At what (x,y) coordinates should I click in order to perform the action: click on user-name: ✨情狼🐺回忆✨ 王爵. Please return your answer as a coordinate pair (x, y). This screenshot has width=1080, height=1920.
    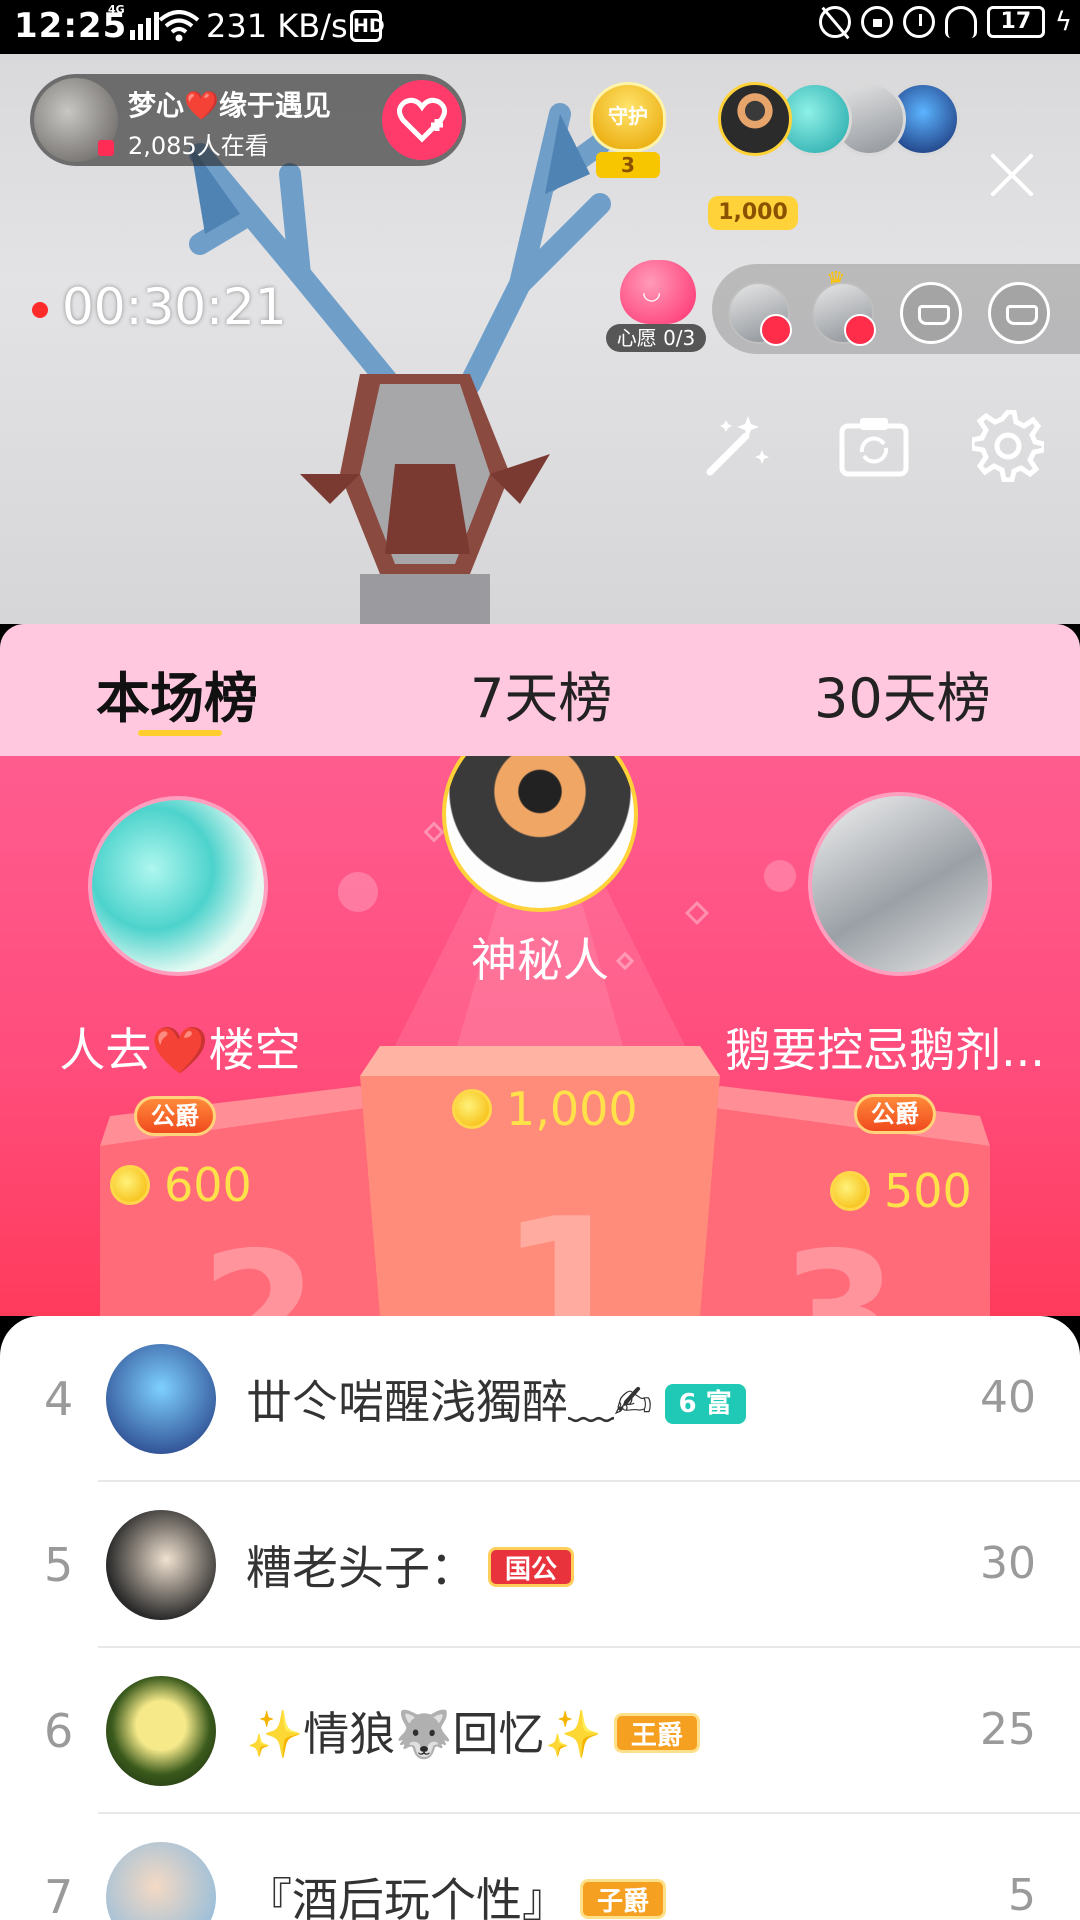
    Looking at the image, I should click on (473, 1731).